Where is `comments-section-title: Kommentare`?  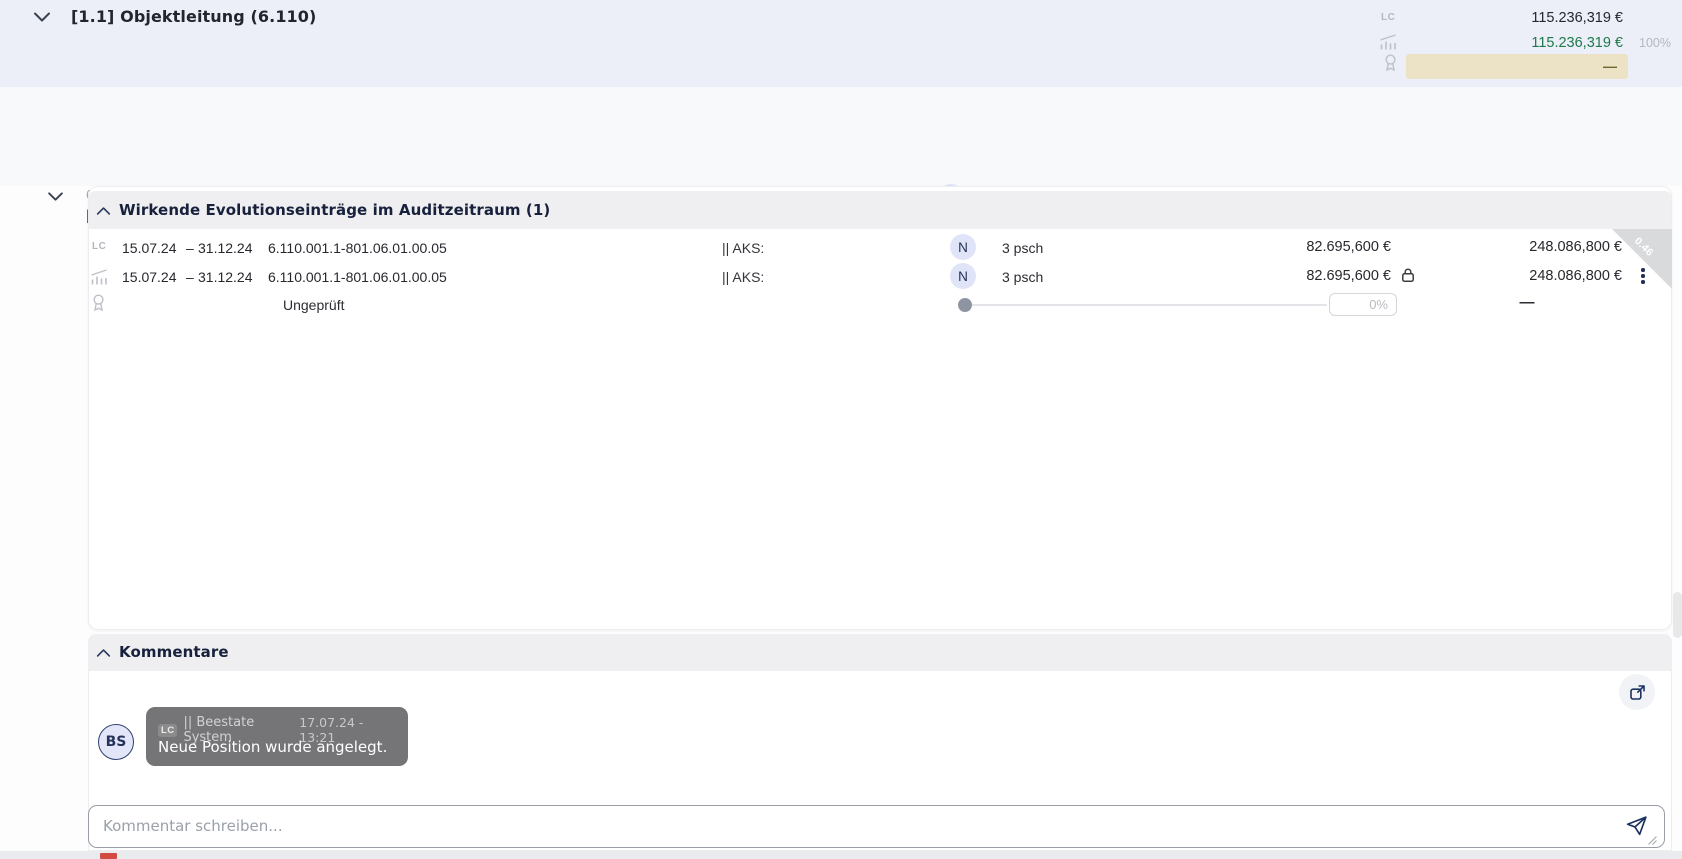 comments-section-title: Kommentare is located at coordinates (174, 652).